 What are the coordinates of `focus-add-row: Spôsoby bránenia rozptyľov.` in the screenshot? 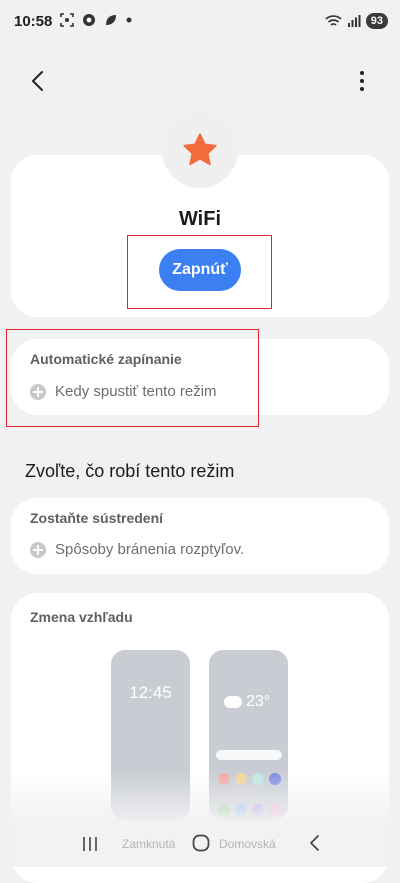 It's located at (137, 549).